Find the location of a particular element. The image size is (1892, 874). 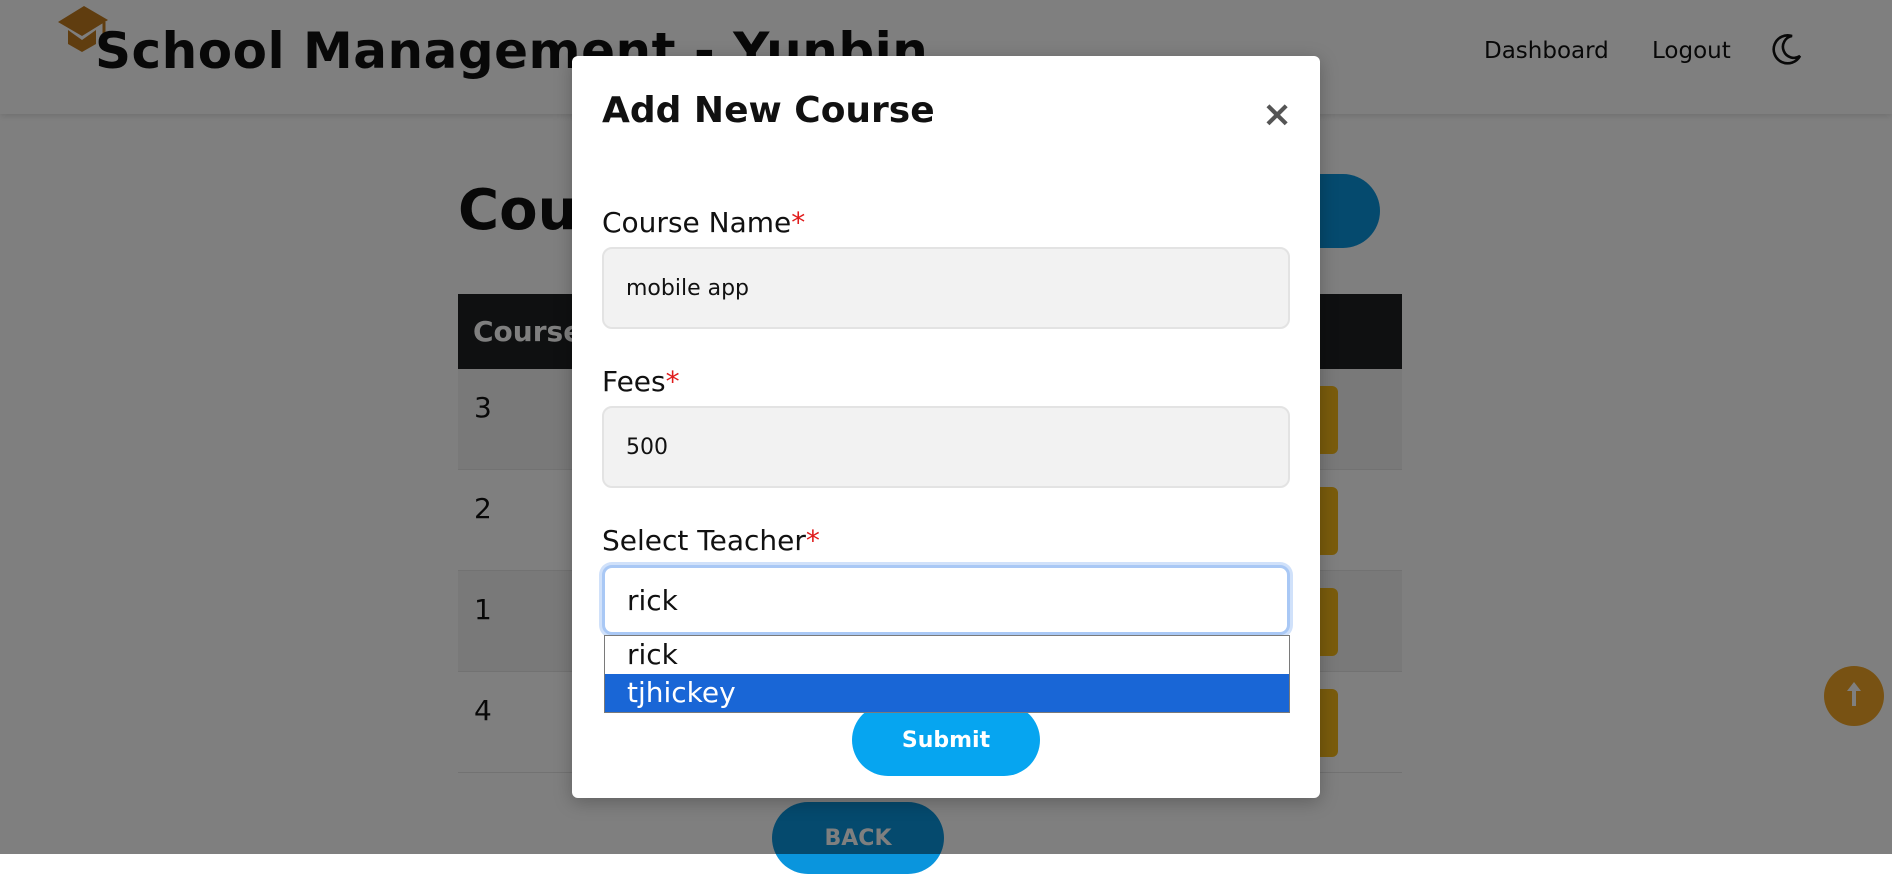

modal-title: Add New Course is located at coordinates (768, 110).